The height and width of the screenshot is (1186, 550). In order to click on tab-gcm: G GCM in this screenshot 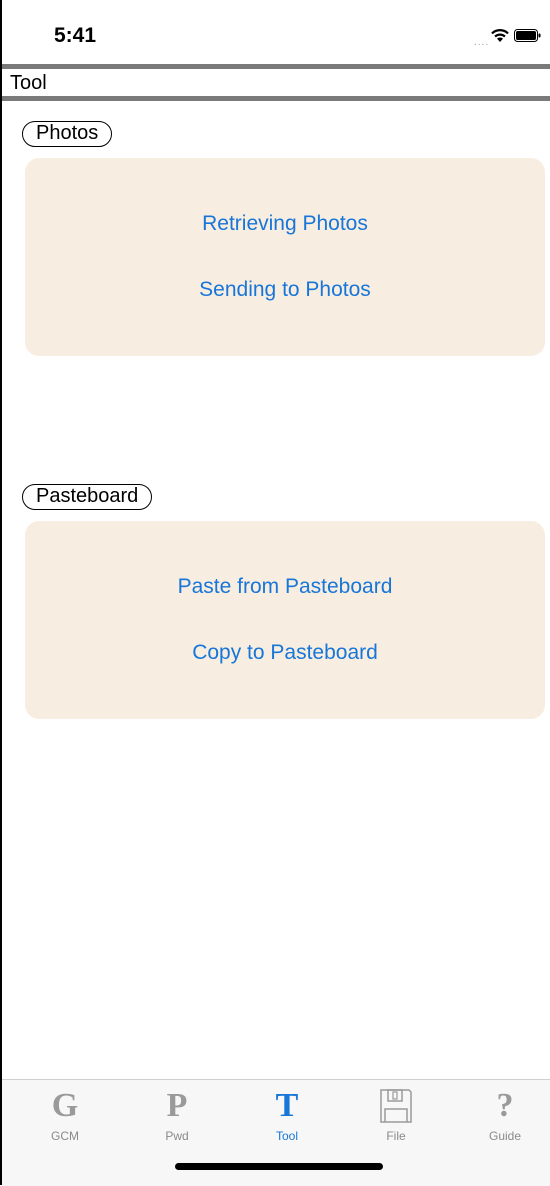, I will do `click(65, 1115)`.